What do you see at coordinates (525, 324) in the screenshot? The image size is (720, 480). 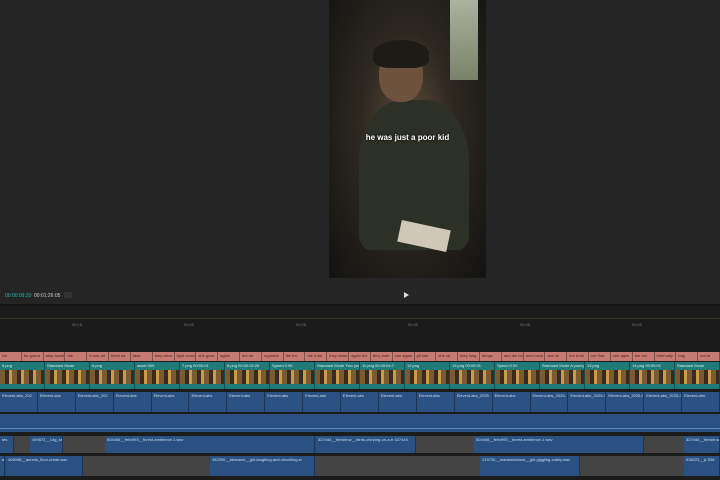 I see `ruler-tick: 00:35` at bounding box center [525, 324].